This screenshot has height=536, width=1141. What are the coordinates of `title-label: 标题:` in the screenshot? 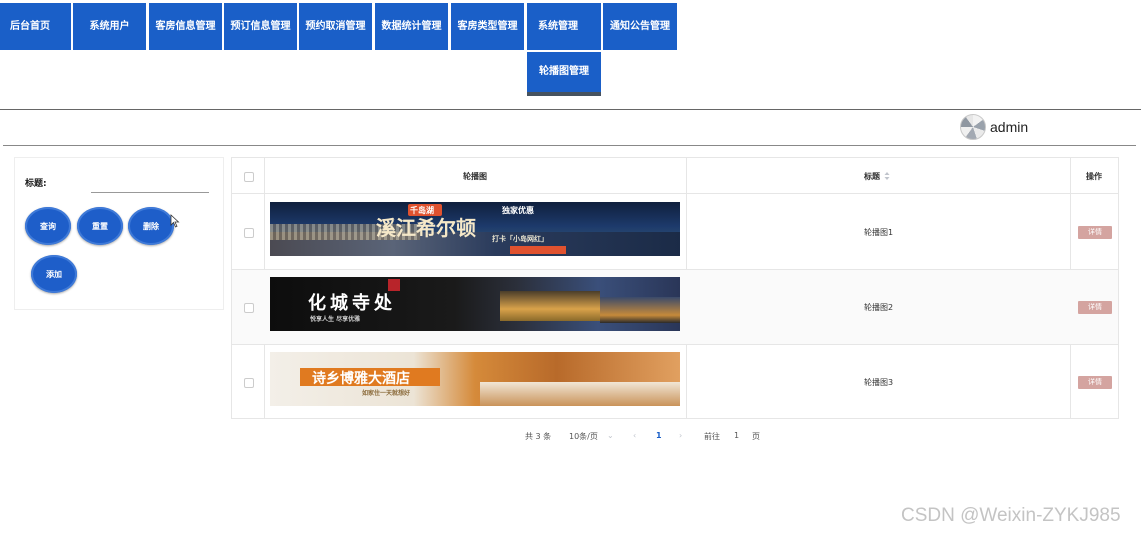 It's located at (36, 184).